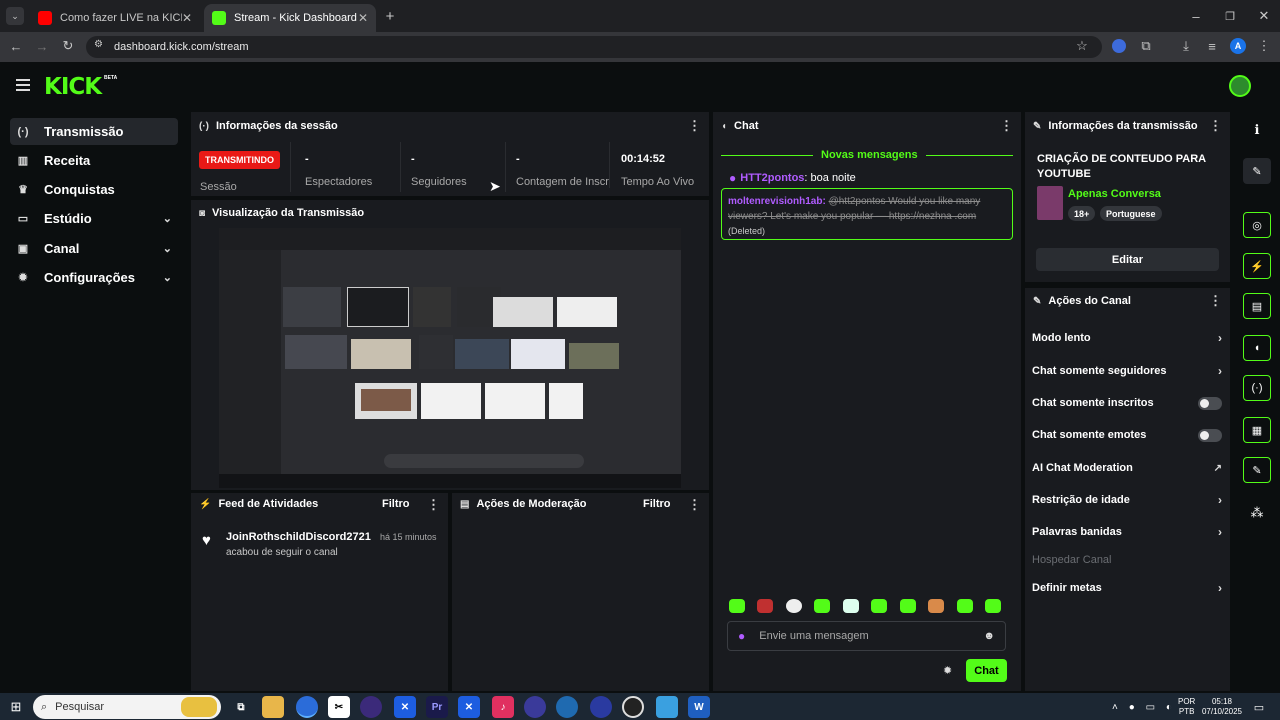 The height and width of the screenshot is (720, 1280). I want to click on rail-chat-icon: ◖, so click(1257, 348).